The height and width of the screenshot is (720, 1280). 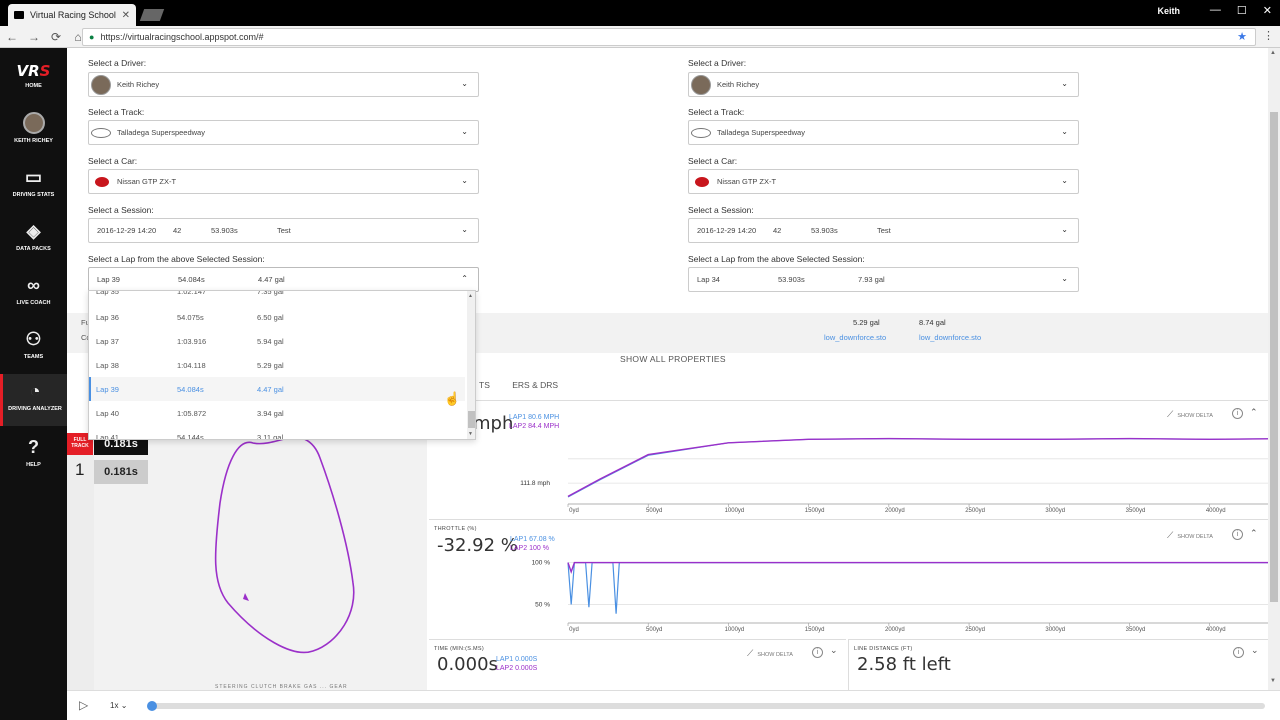 I want to click on x-tick-label: 1000yd, so click(x=735, y=511).